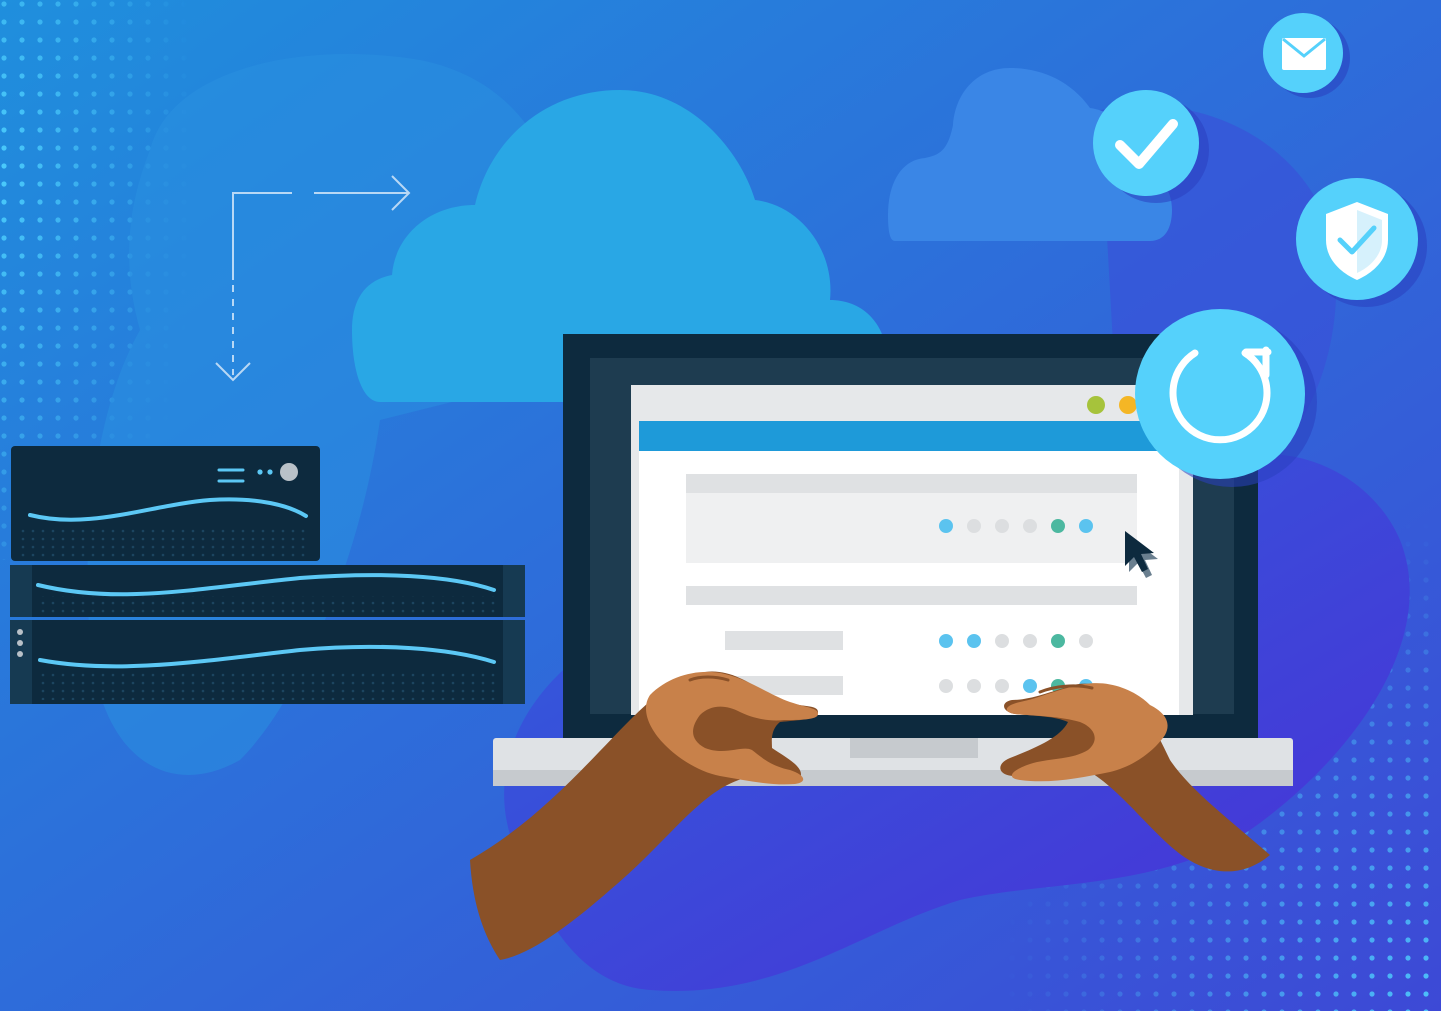 This screenshot has height=1011, width=1441. Describe the element at coordinates (1096, 405) in the screenshot. I see `window-control-green` at that location.